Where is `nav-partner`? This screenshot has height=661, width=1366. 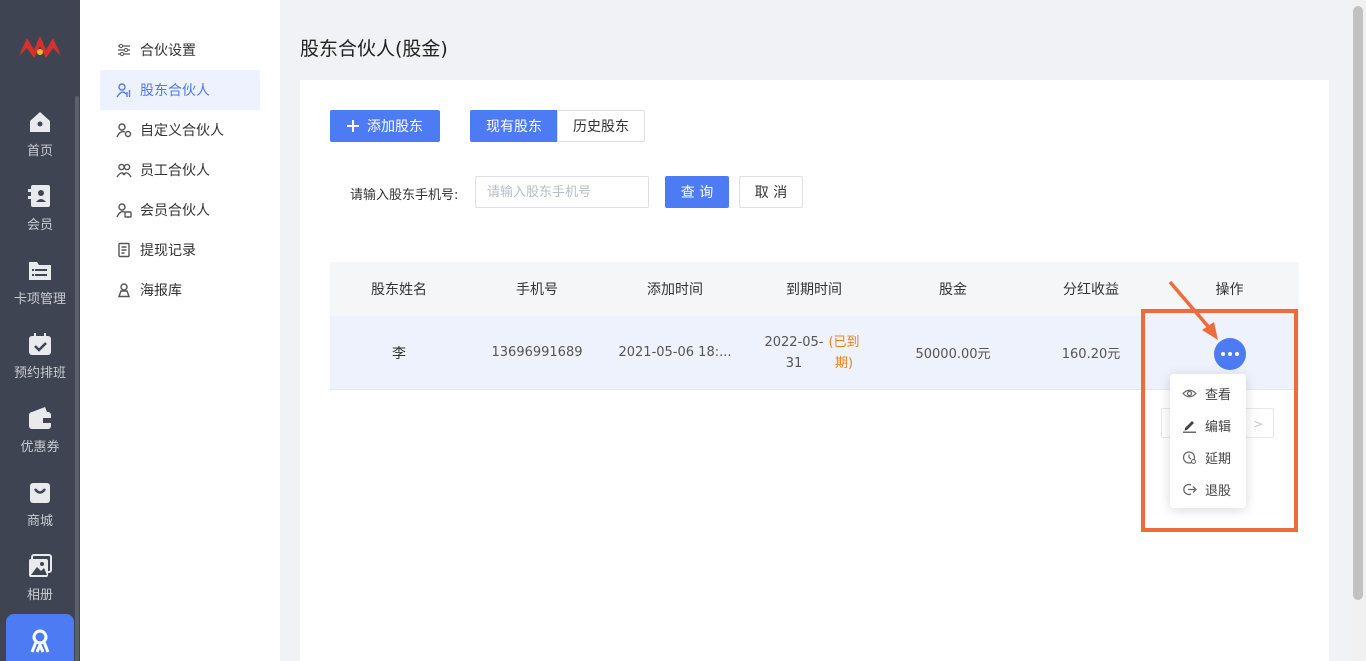 nav-partner is located at coordinates (40, 637).